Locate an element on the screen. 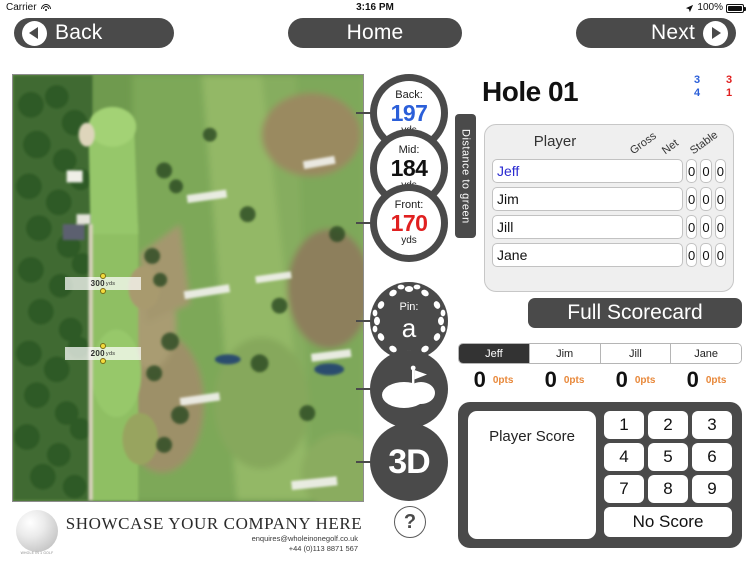  tab-player-jill: Jill is located at coordinates (636, 353).